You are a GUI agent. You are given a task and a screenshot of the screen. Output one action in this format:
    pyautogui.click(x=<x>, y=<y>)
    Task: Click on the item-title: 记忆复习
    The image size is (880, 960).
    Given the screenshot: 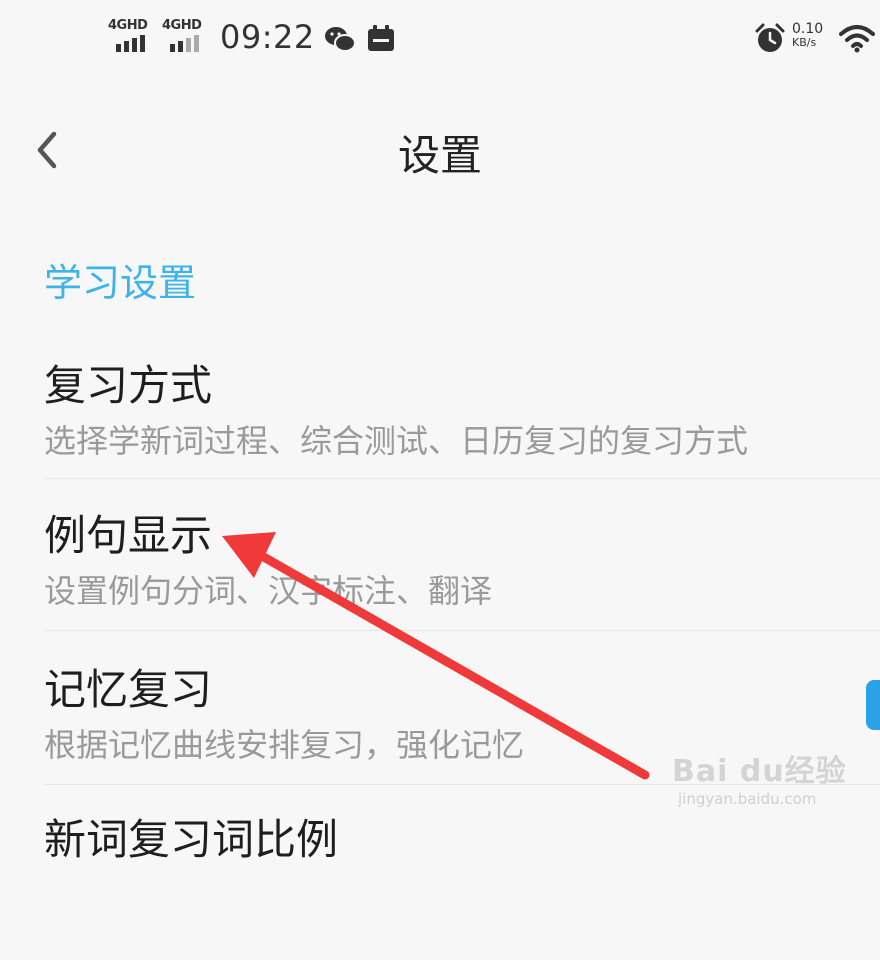 What is the action you would take?
    pyautogui.click(x=128, y=689)
    